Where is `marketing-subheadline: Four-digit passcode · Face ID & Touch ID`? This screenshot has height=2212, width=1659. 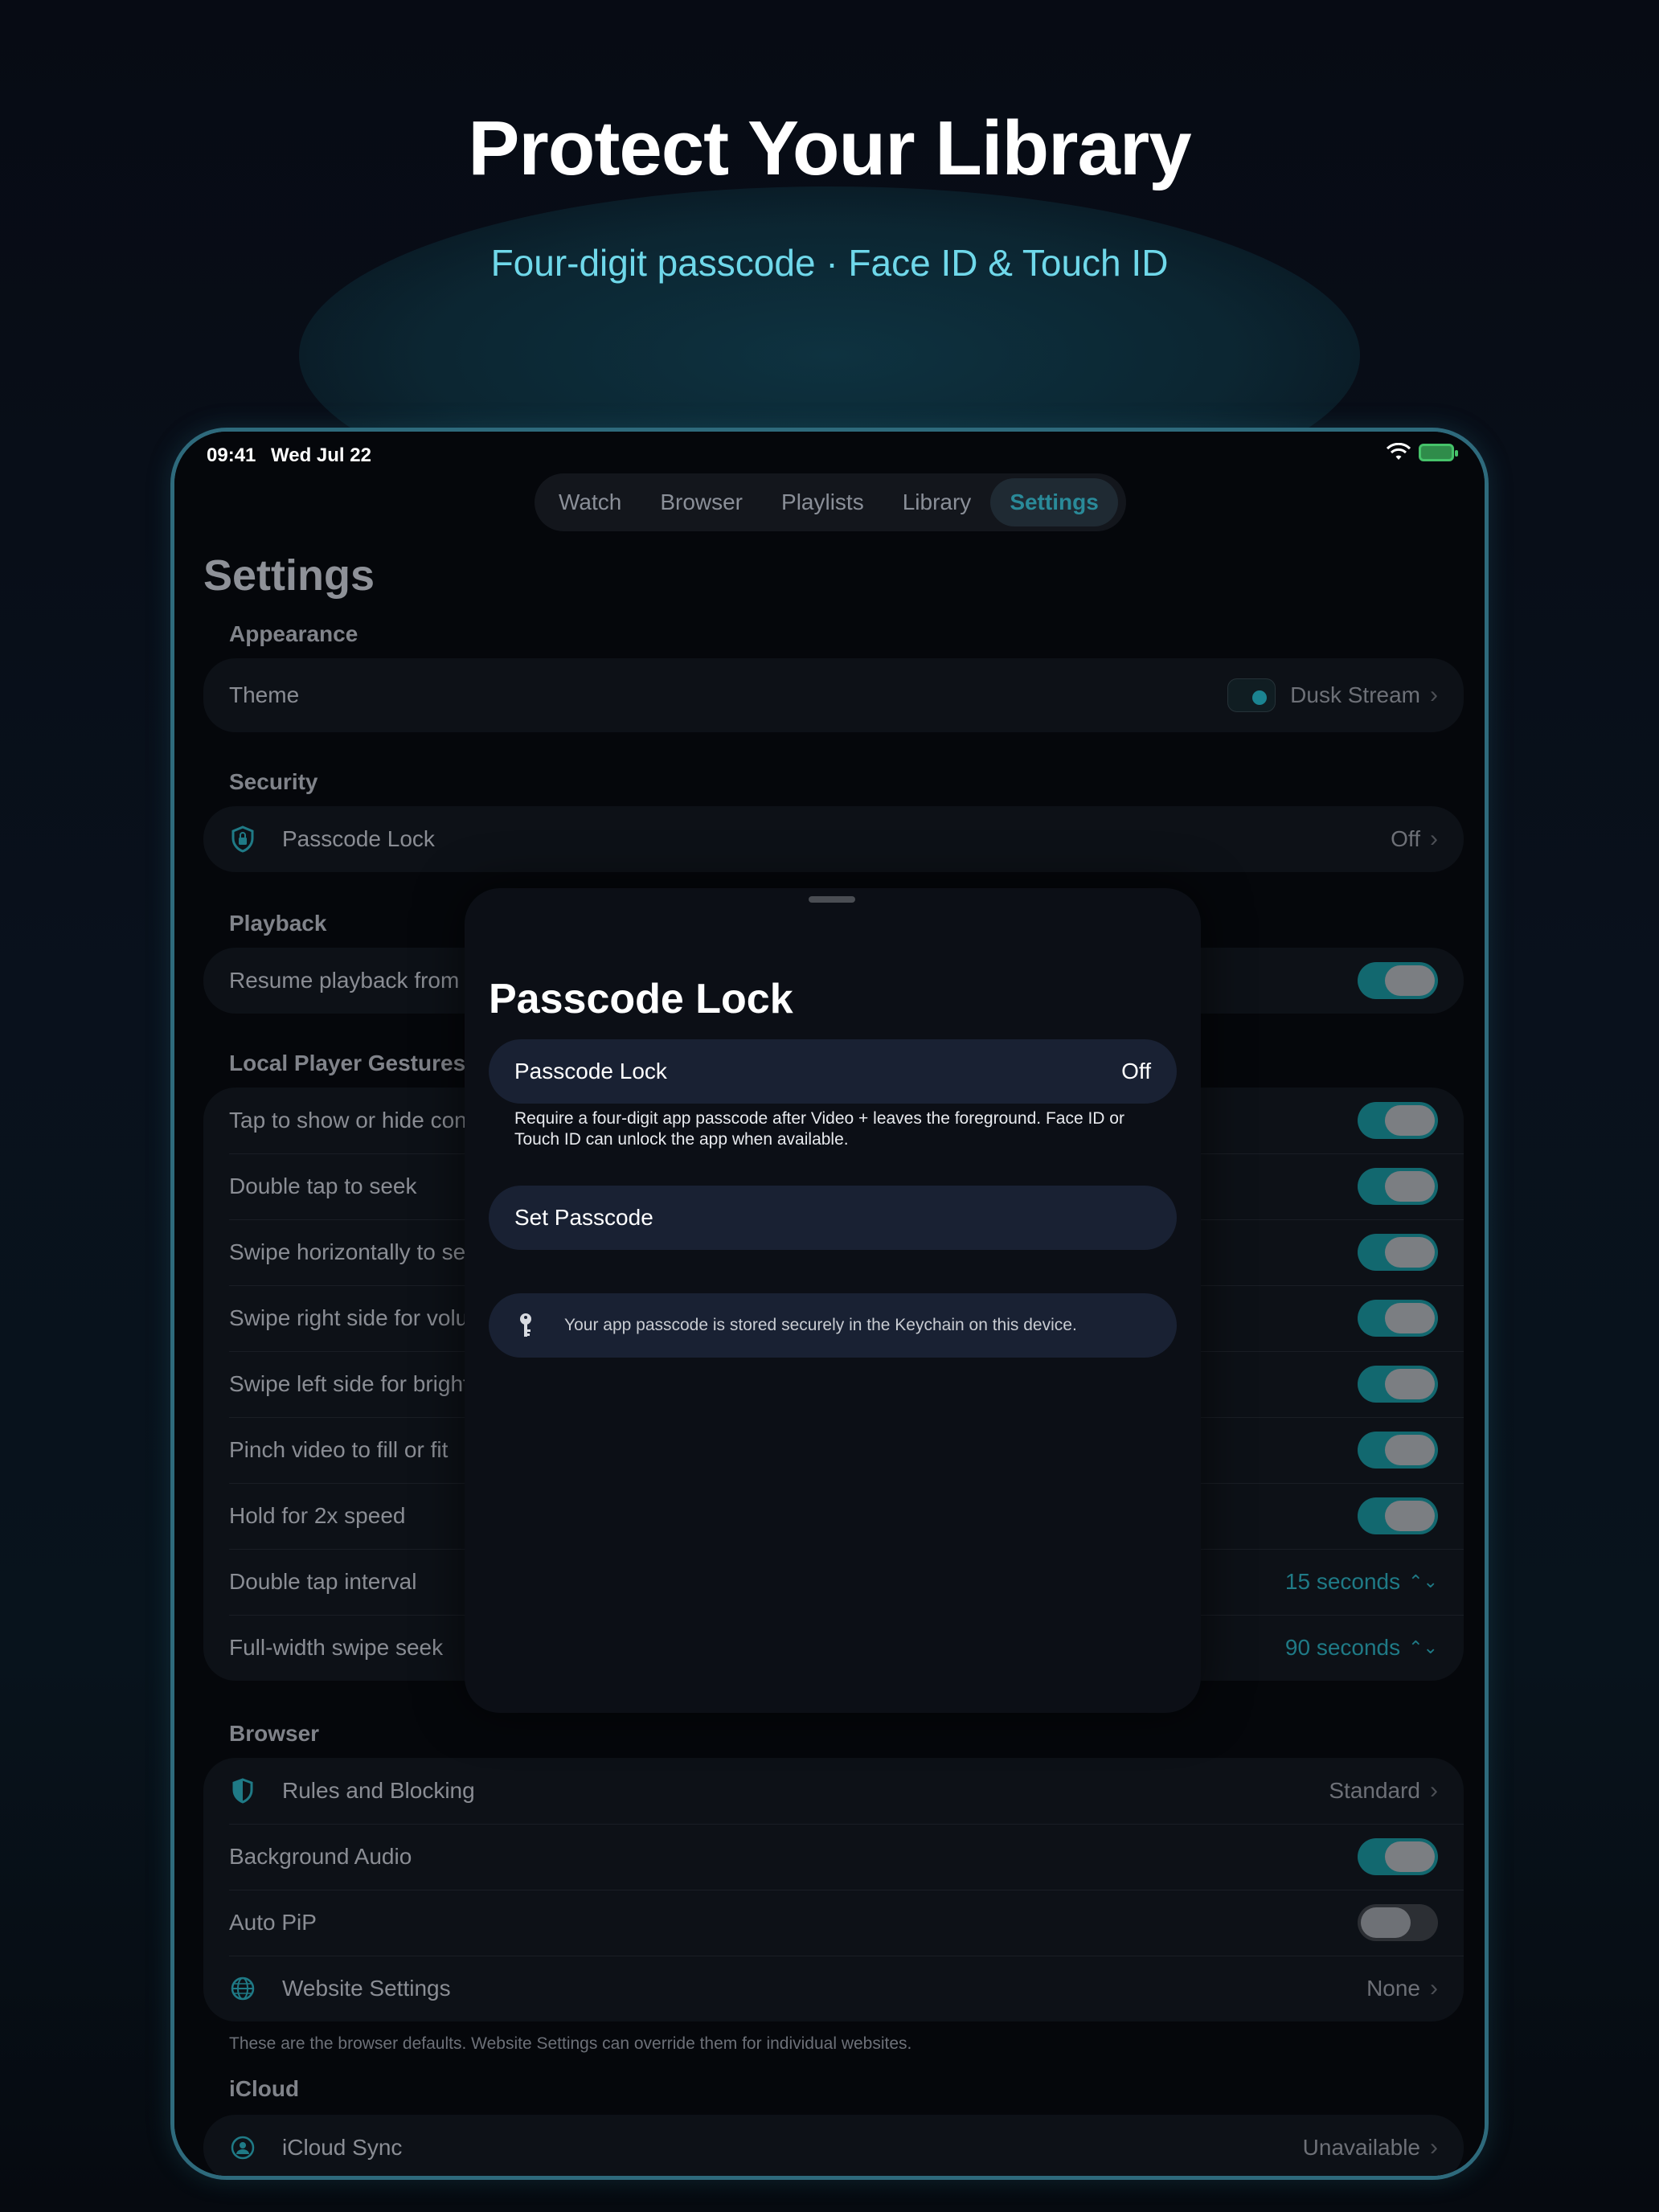
marketing-subheadline: Four-digit passcode · Face ID & Touch ID is located at coordinates (829, 263).